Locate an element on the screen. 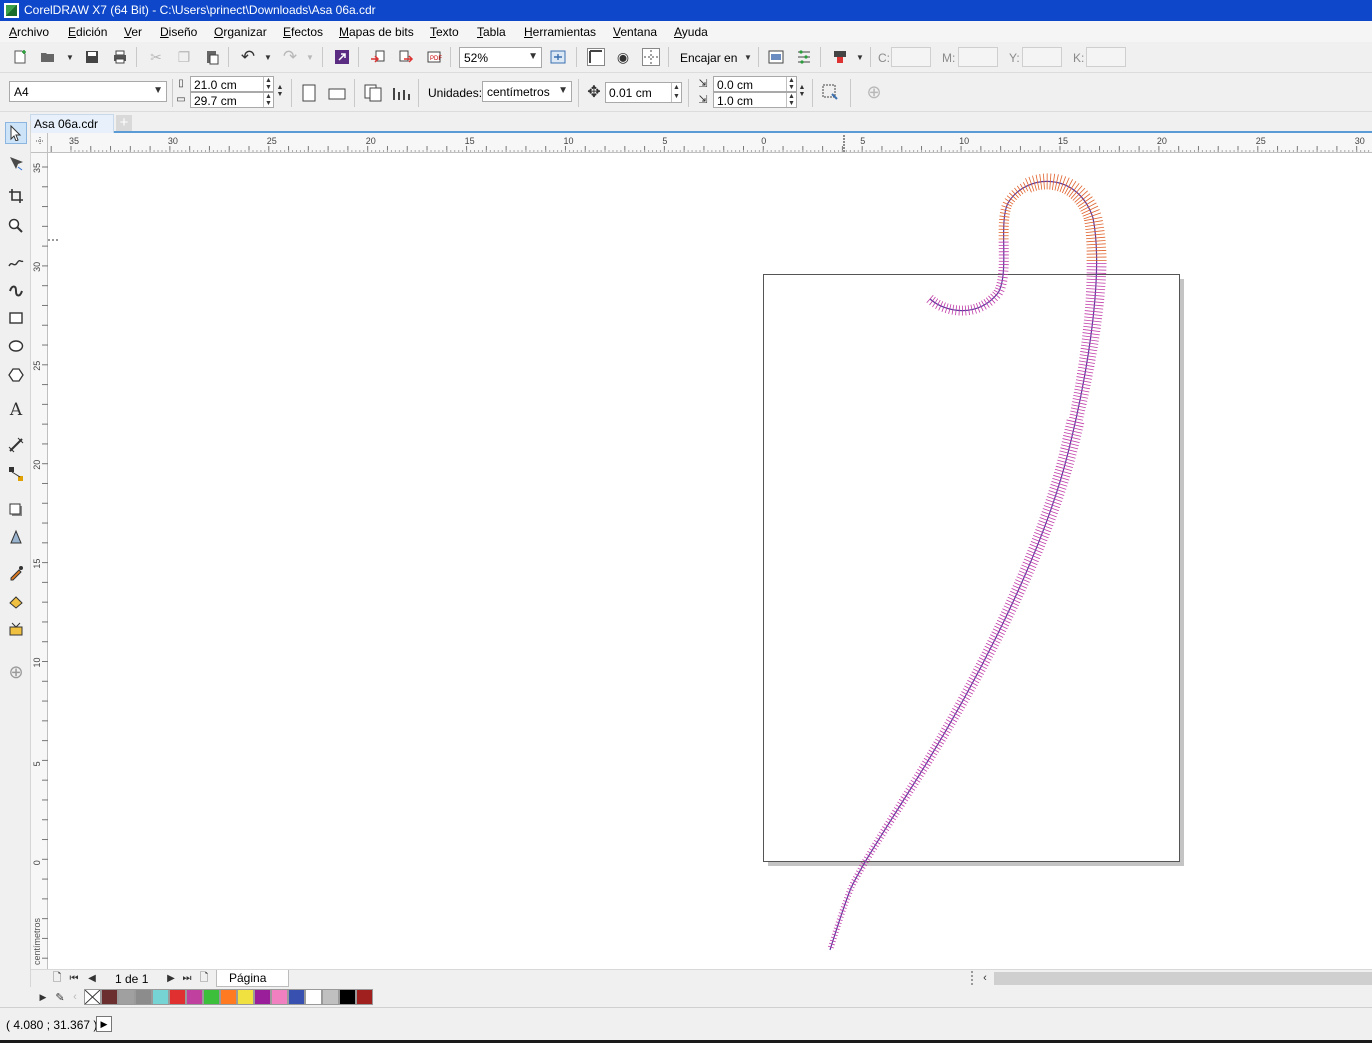  edit-page-icon is located at coordinates (830, 92).